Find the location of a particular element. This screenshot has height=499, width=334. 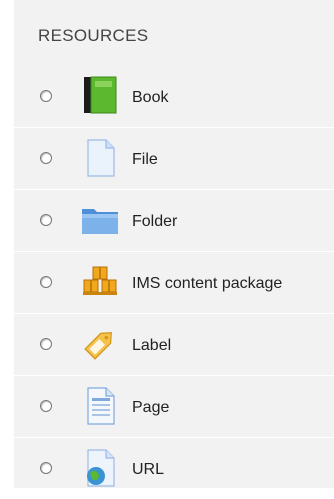

label-tag-icon is located at coordinates (100, 344).